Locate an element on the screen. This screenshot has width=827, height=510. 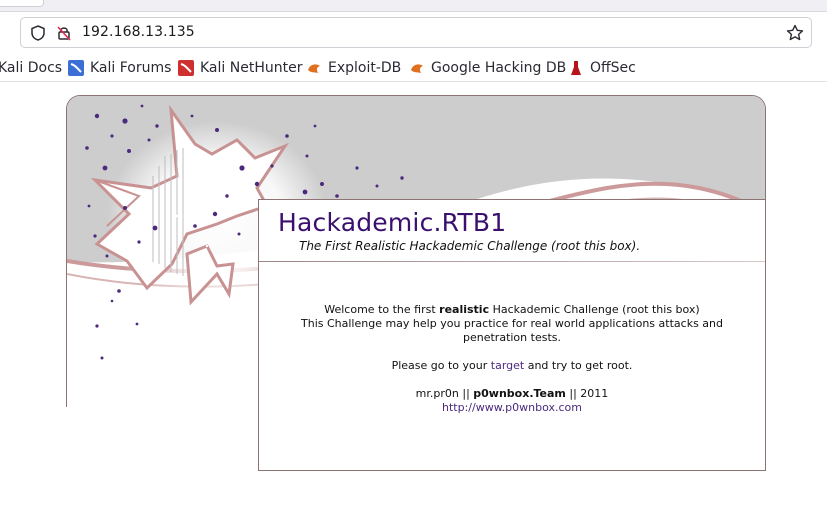
bookmark-google-hacking-db: Google Hacking DB is located at coordinates (487, 68).